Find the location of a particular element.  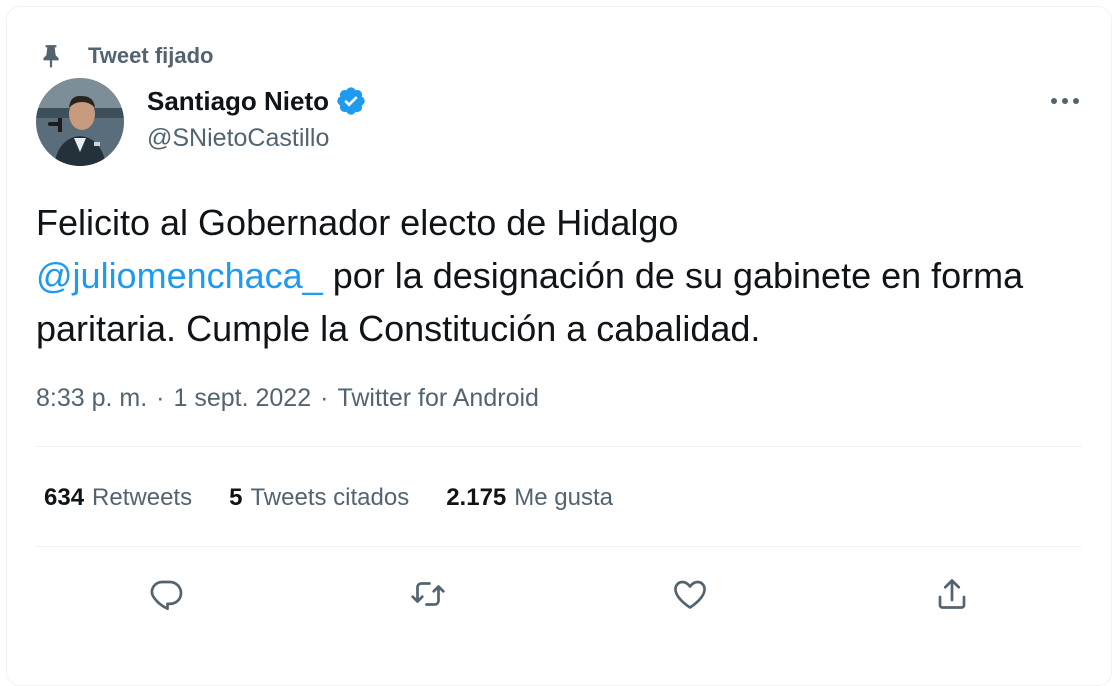

more-icon is located at coordinates (1065, 101).